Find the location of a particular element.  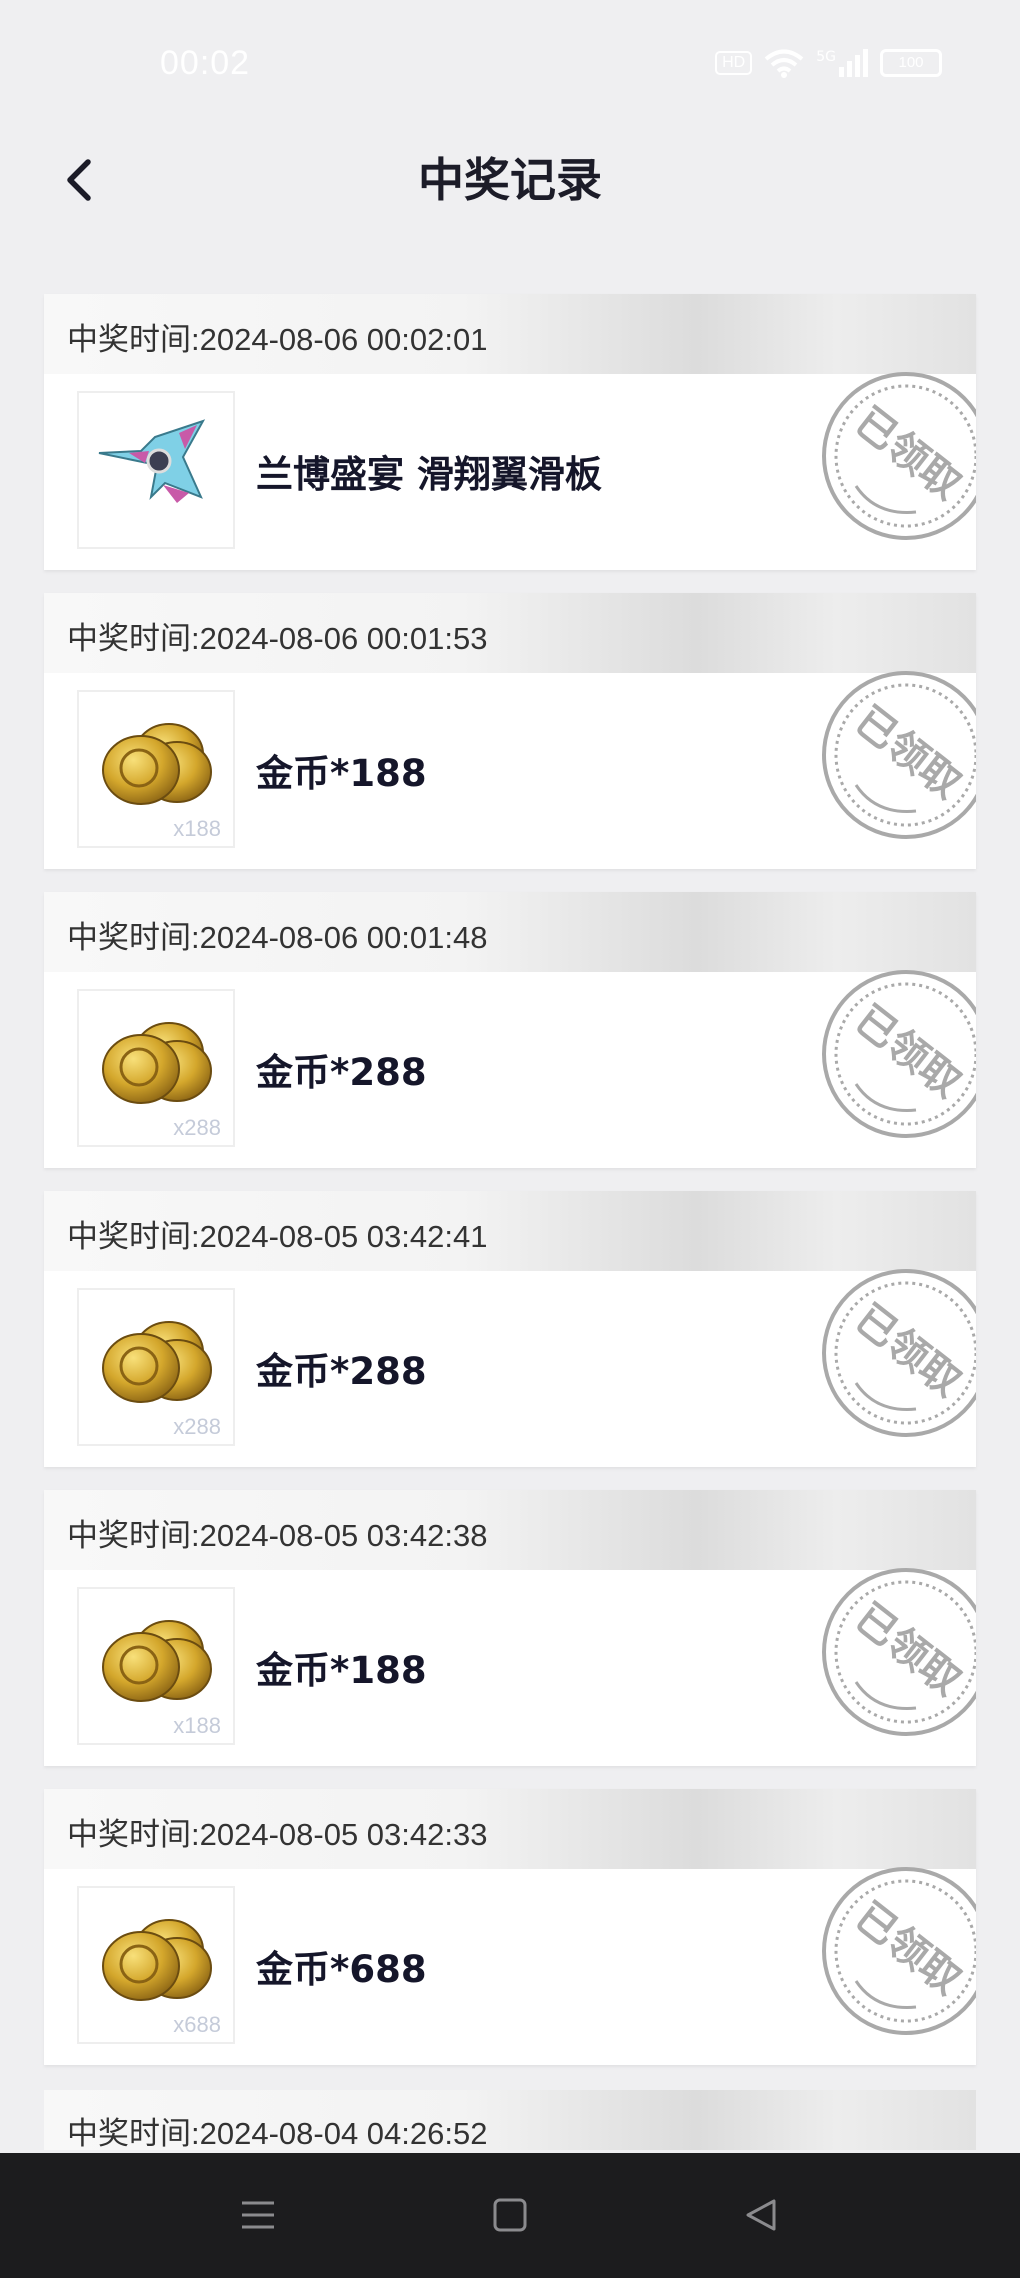

prize-record-card-partial: 中奖时间:2024-08-04 04:26:52 is located at coordinates (510, 2120).